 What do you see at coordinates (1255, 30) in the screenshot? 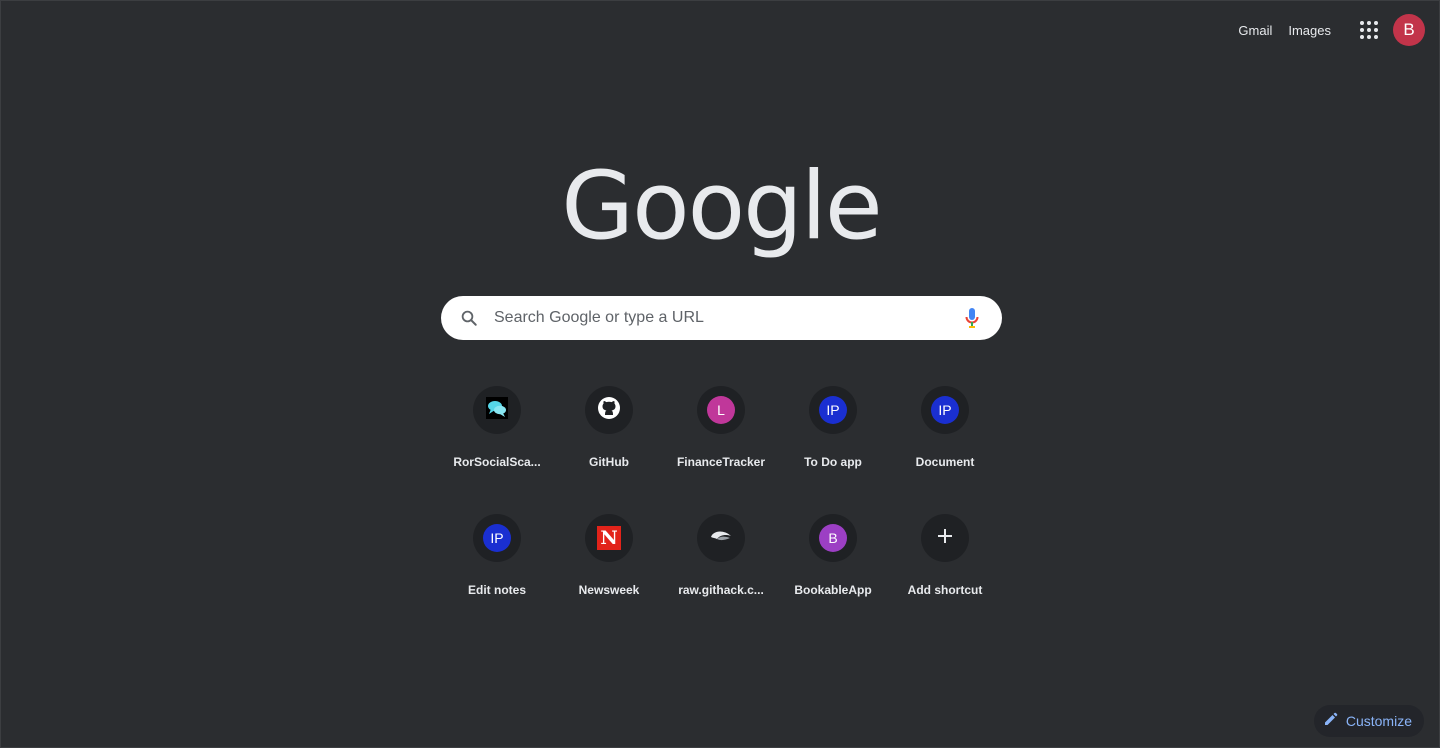
I see `gmail-link: Gmail` at bounding box center [1255, 30].